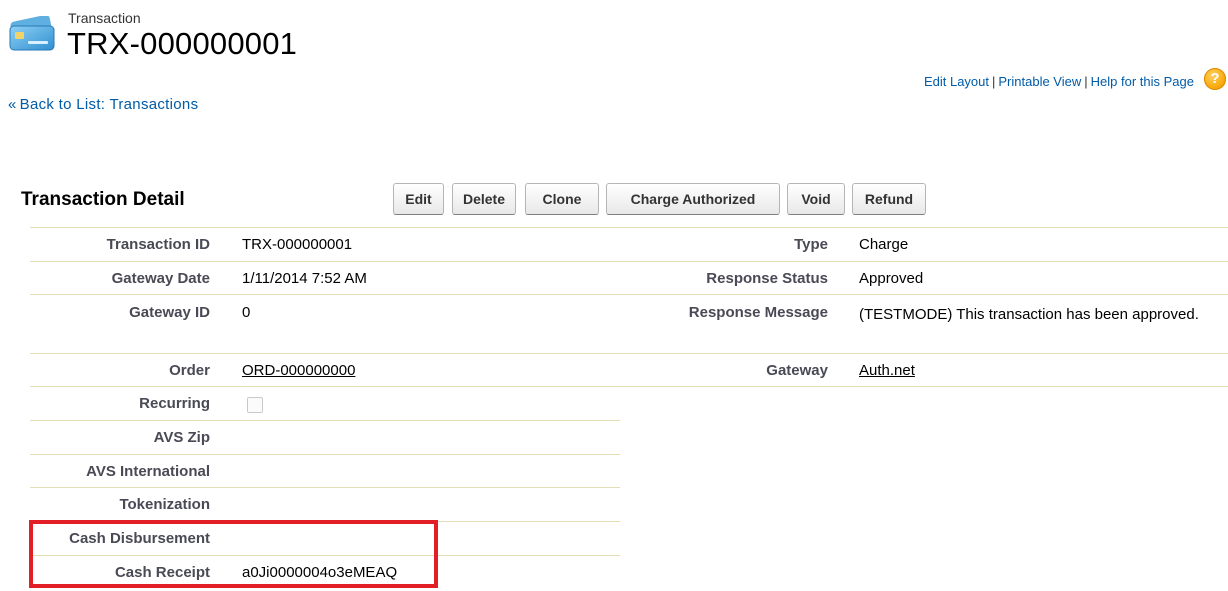 The height and width of the screenshot is (591, 1228). I want to click on field-value-type: Charge, so click(884, 244).